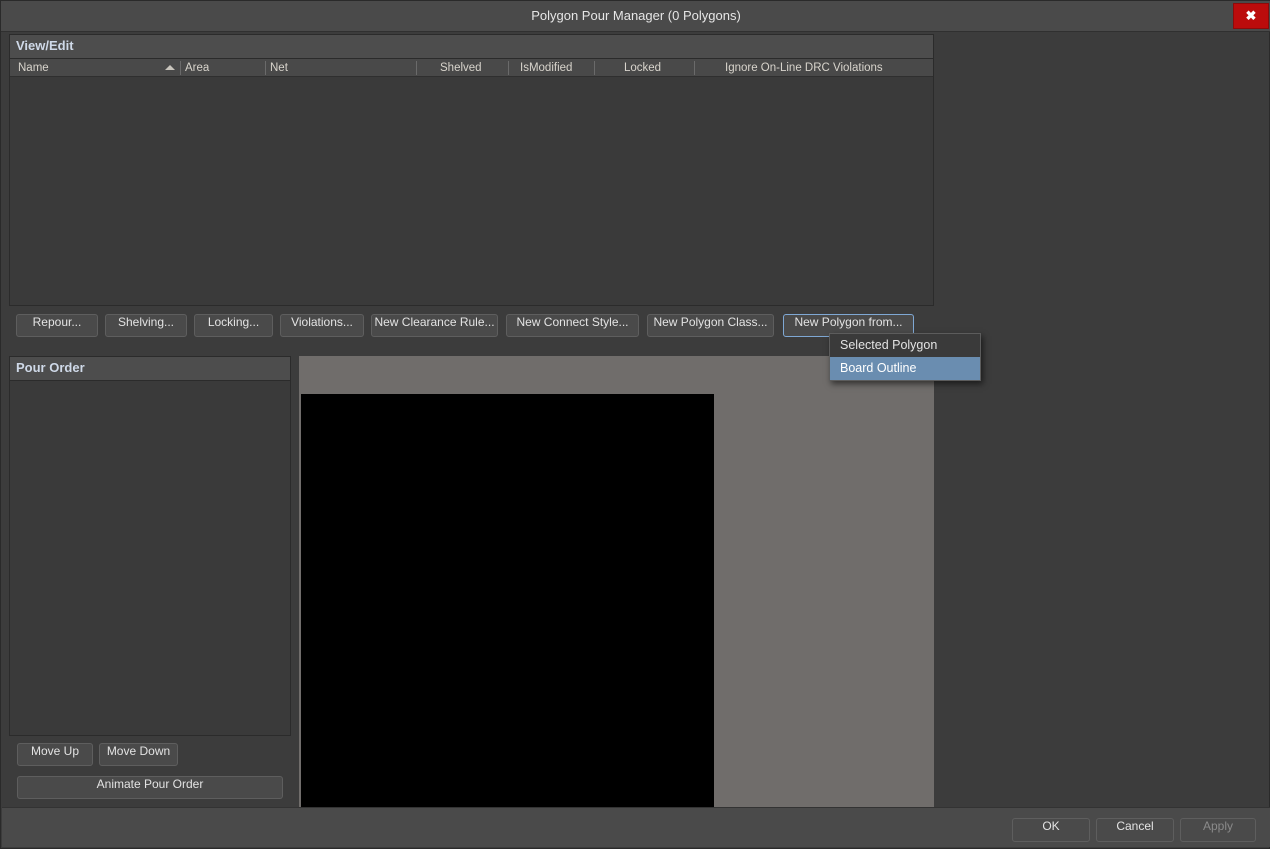  Describe the element at coordinates (197, 68) in the screenshot. I see `column-header-area: Area` at that location.